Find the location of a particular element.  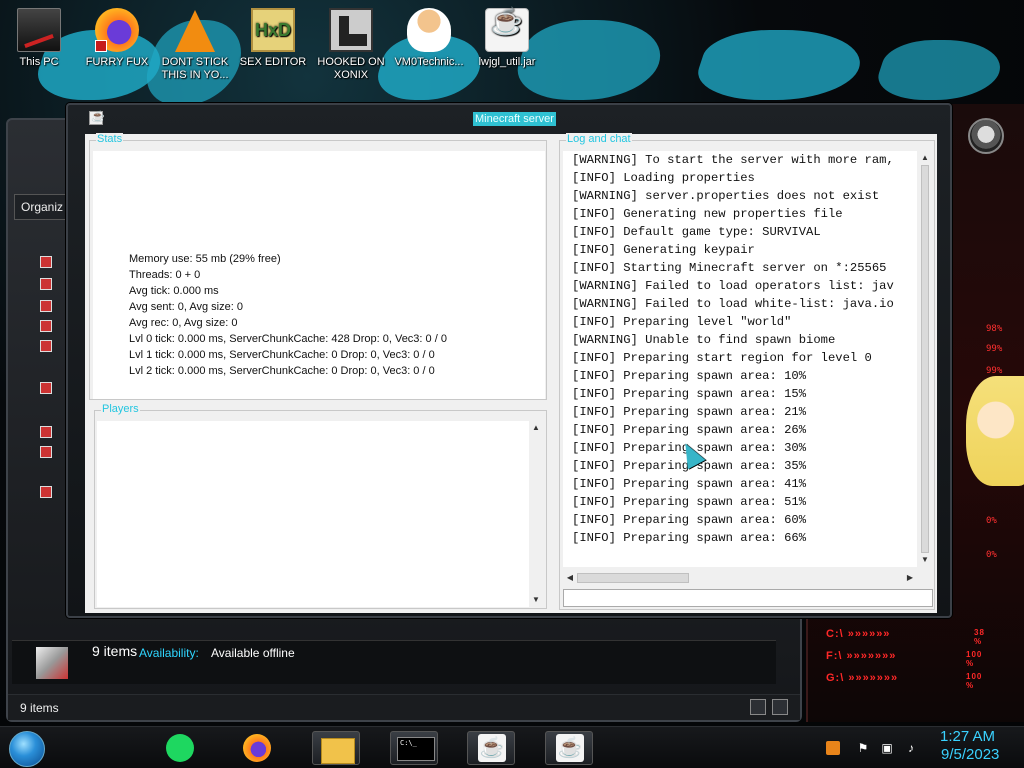

stats-legend: Stats is located at coordinates (110, 139).